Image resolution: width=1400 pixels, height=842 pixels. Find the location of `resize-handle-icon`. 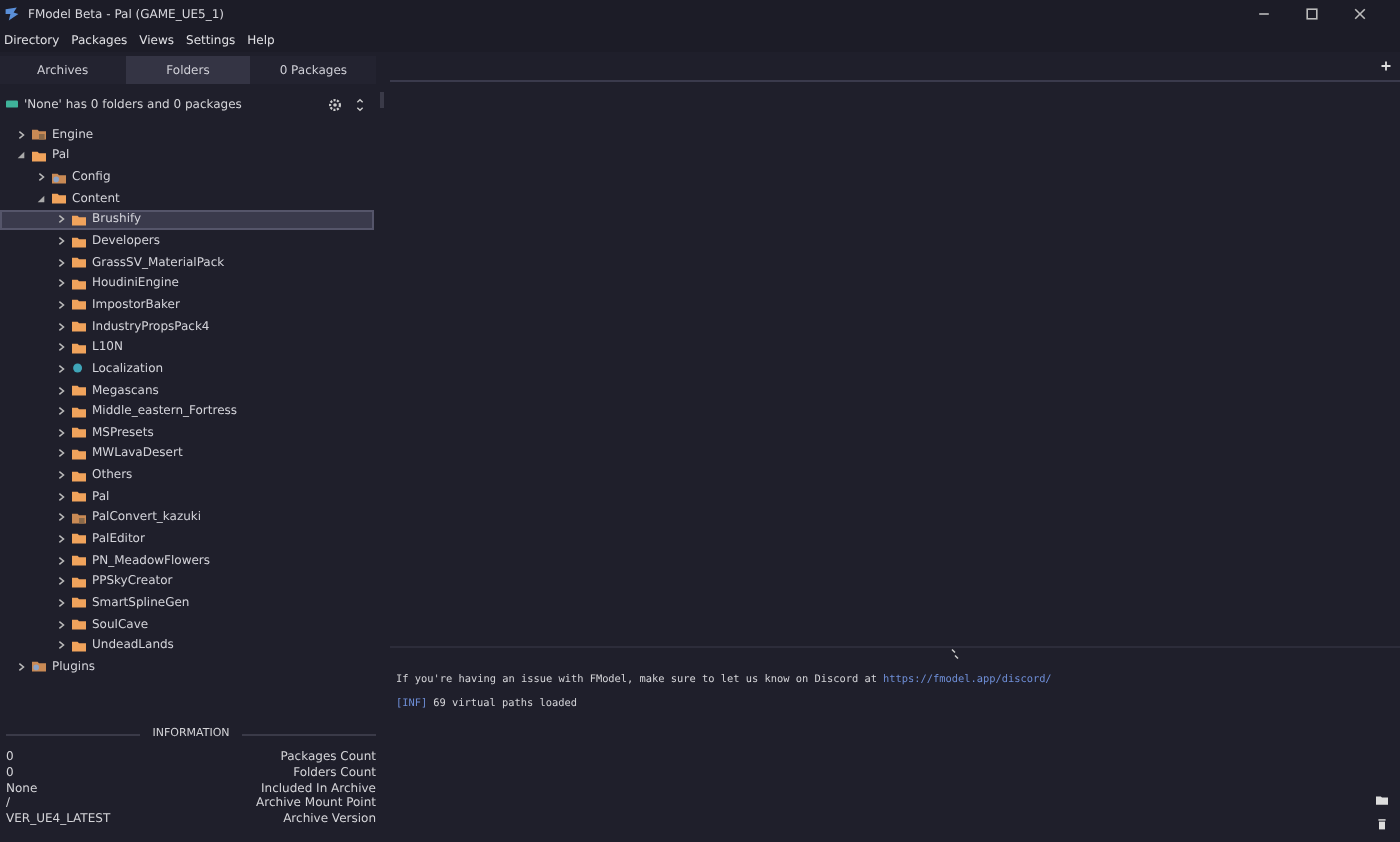

resize-handle-icon is located at coordinates (955, 654).